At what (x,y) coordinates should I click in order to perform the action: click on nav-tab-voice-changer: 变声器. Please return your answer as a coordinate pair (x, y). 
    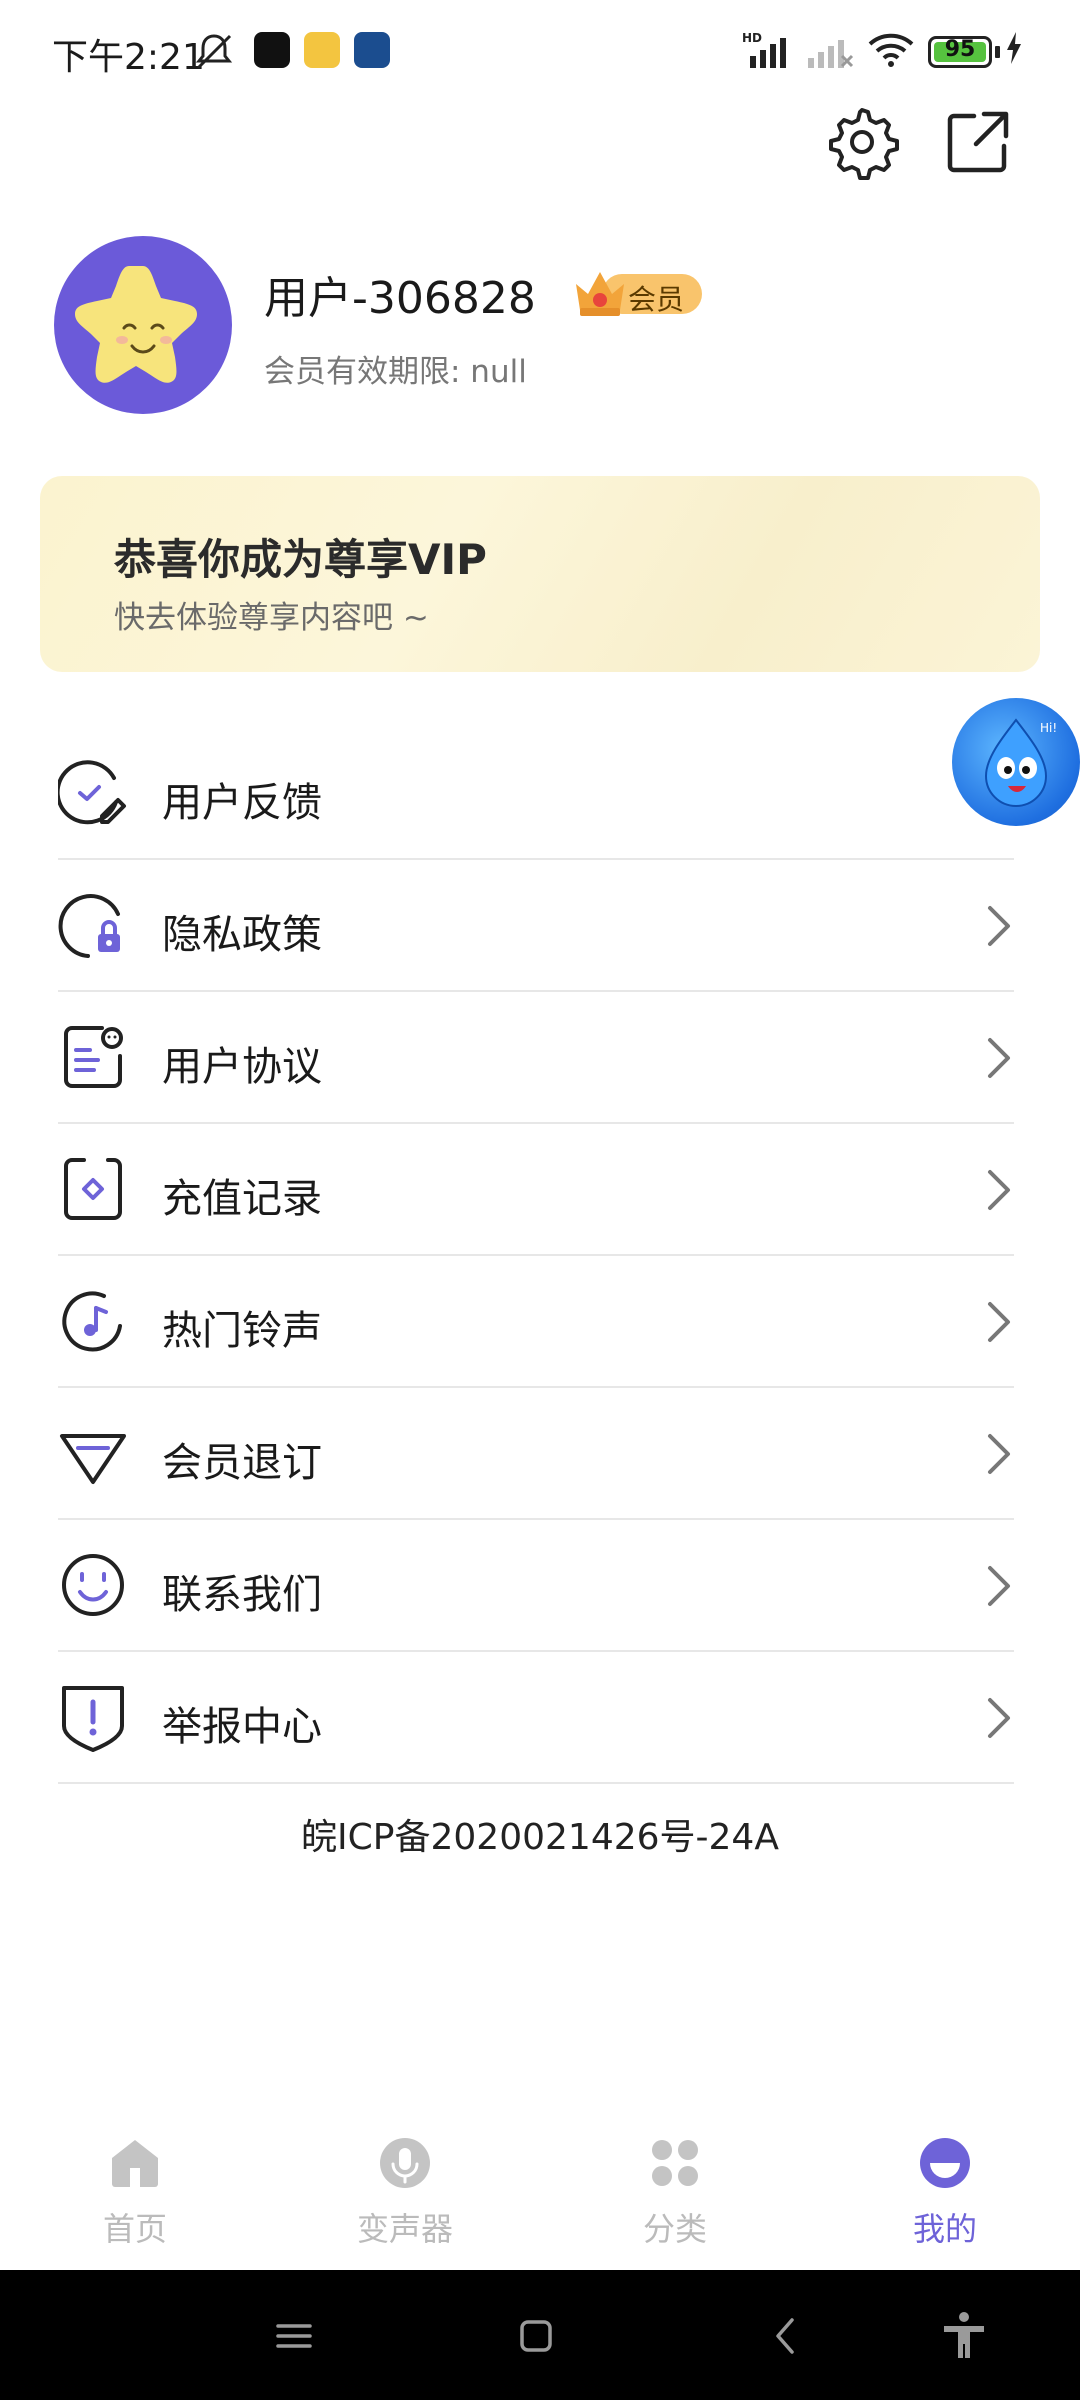
    Looking at the image, I should click on (405, 2189).